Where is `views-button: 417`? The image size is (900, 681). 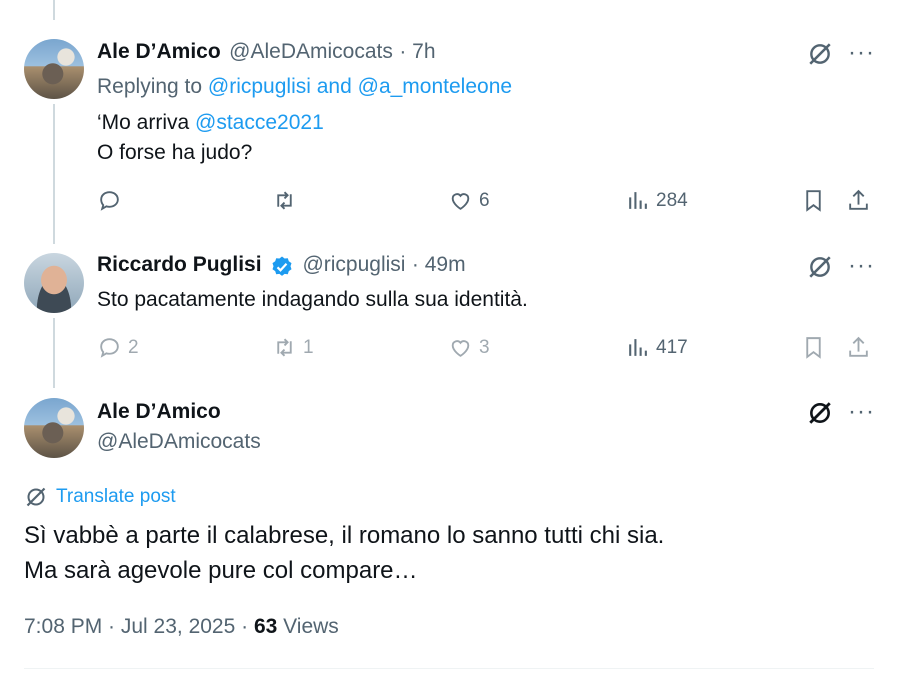 views-button: 417 is located at coordinates (656, 347).